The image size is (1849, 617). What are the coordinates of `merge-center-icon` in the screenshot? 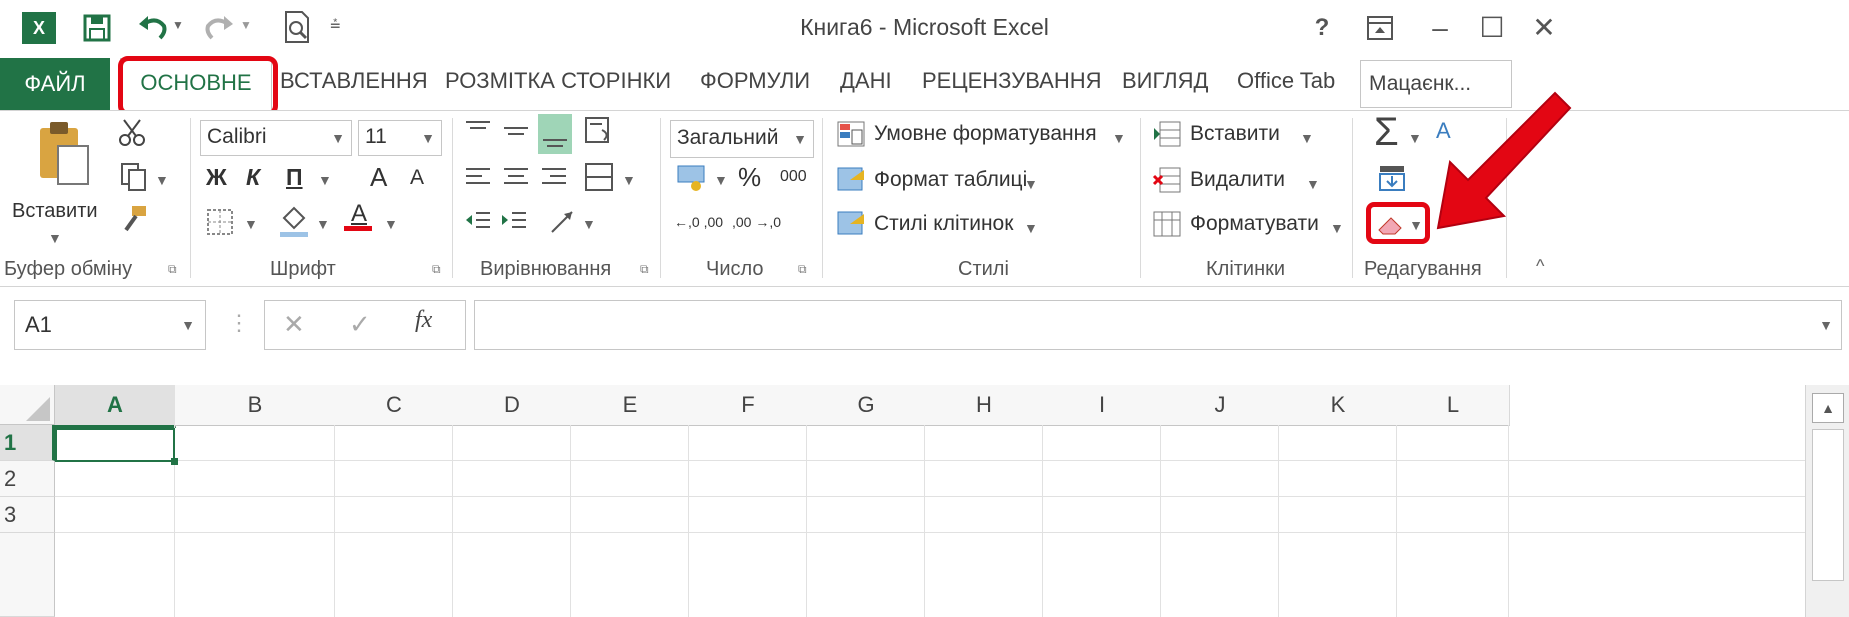 It's located at (599, 177).